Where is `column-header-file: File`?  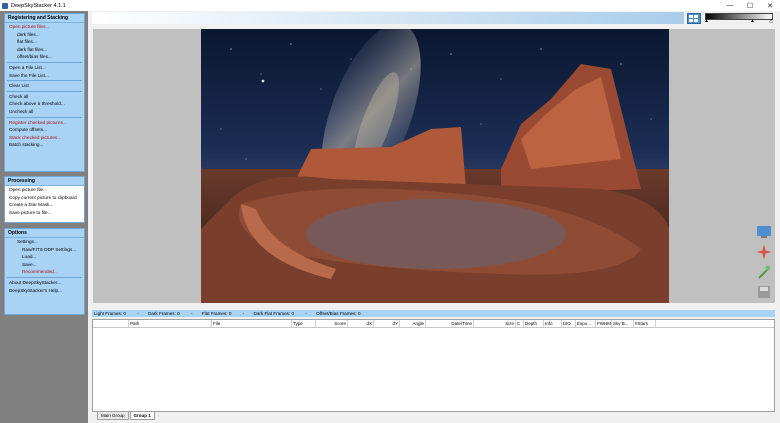 column-header-file: File is located at coordinates (252, 323).